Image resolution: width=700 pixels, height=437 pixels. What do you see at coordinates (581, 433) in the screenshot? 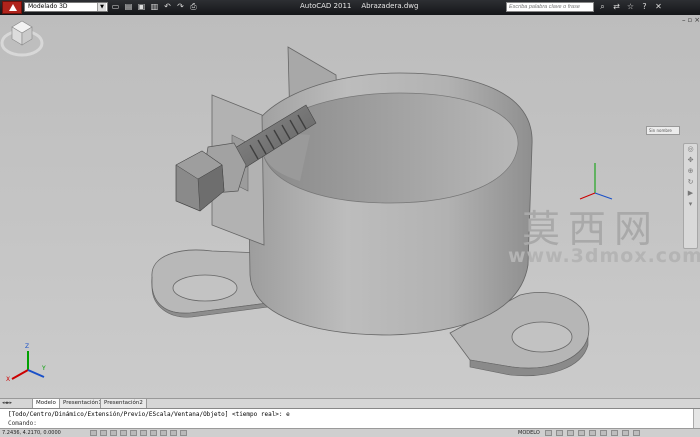
I see `zoom-status-icon` at bounding box center [581, 433].